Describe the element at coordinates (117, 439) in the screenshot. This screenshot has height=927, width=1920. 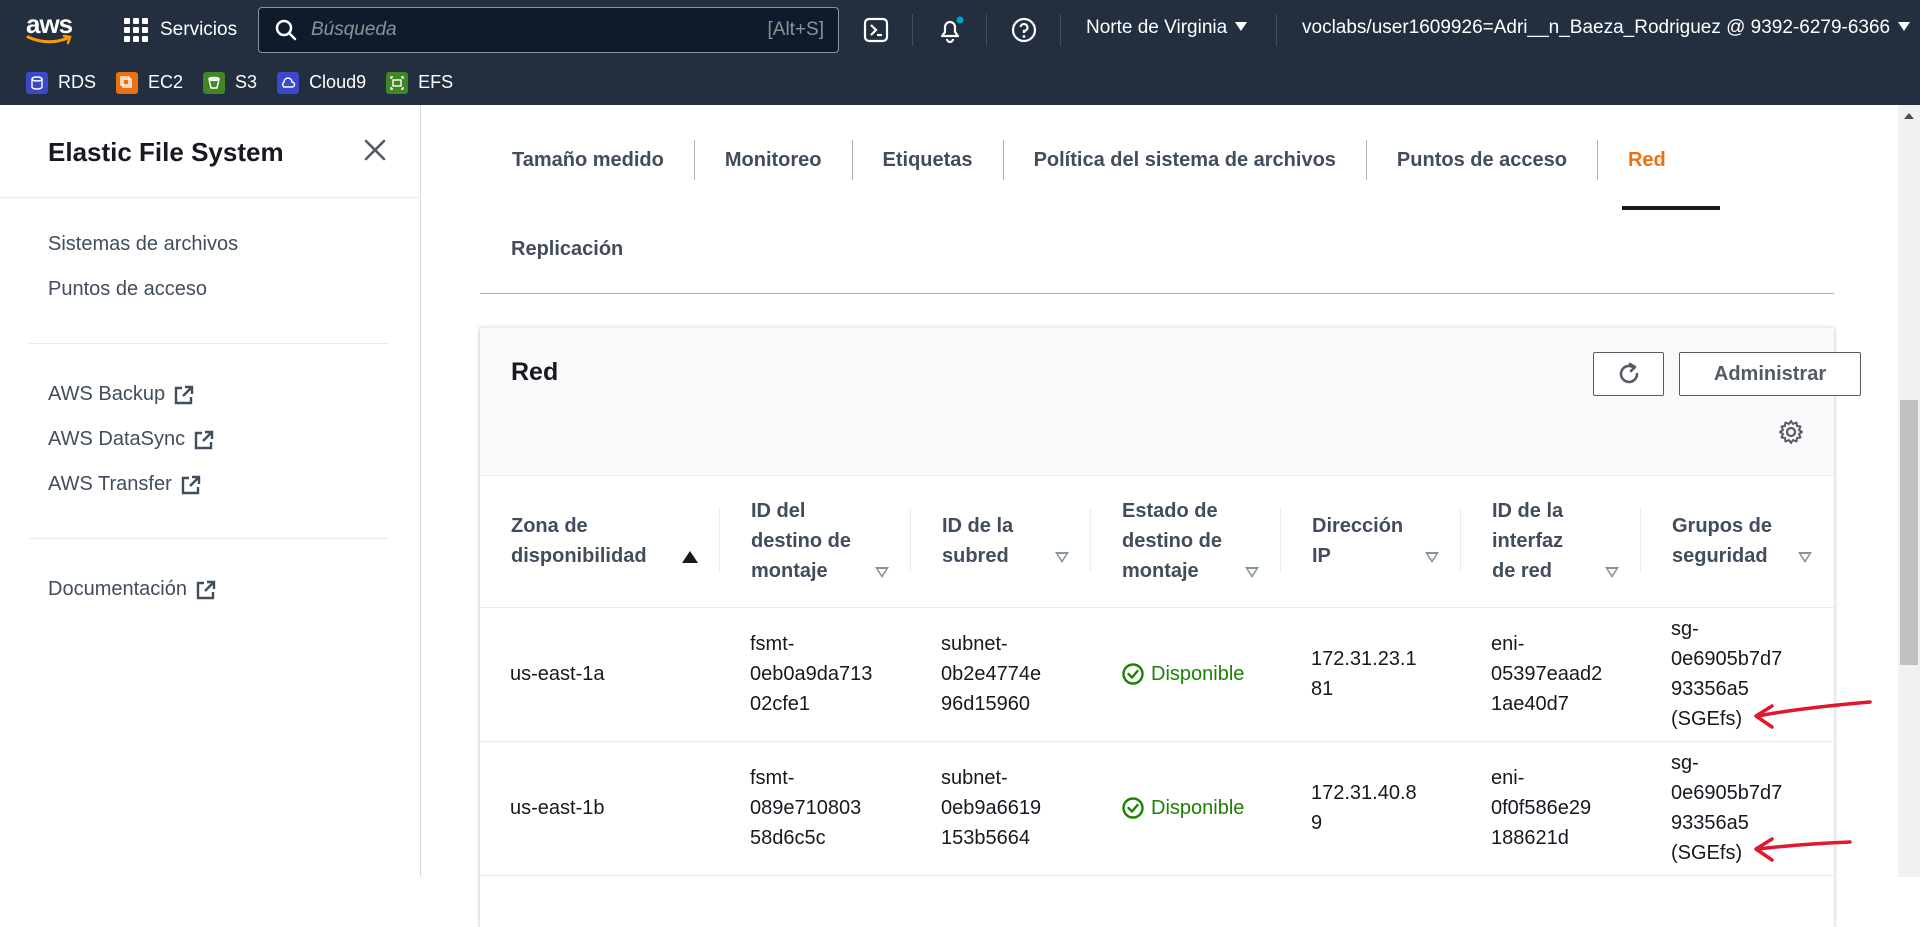
I see `sidebar-item-label: AWS DataSync` at that location.